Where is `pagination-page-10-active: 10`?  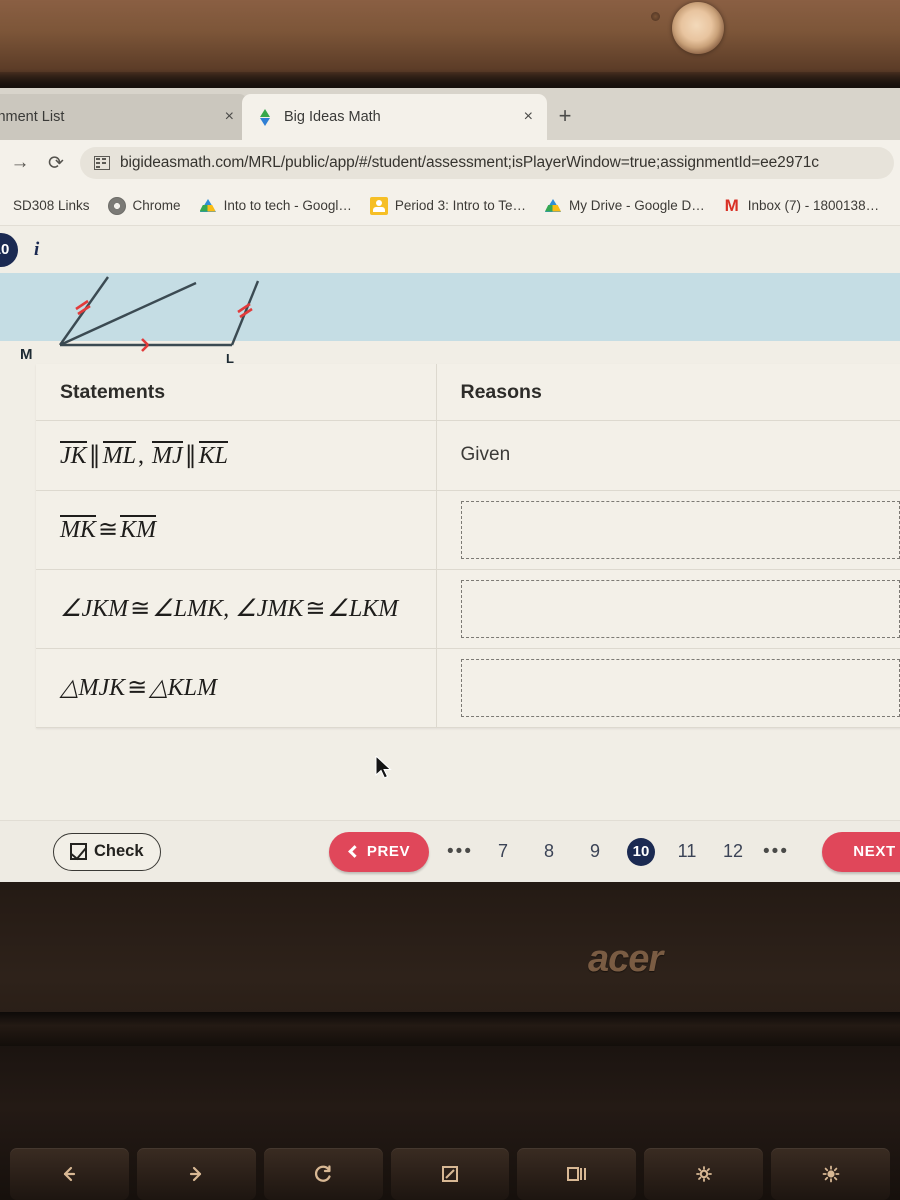
pagination-page-10-active: 10 is located at coordinates (641, 851).